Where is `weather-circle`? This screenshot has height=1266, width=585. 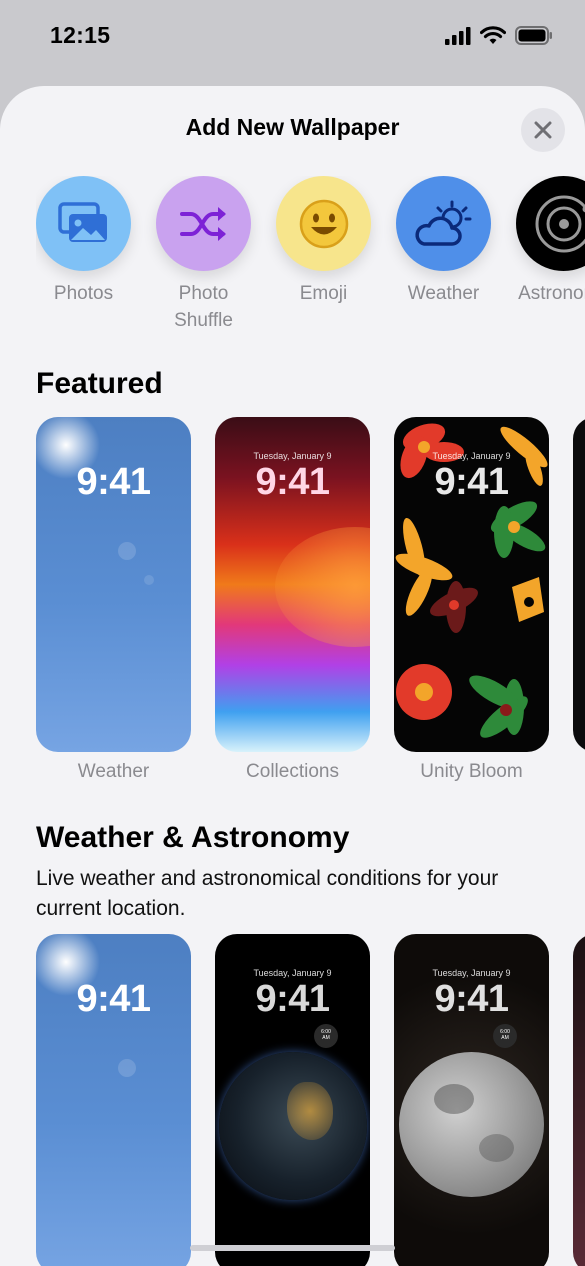
weather-circle is located at coordinates (443, 223).